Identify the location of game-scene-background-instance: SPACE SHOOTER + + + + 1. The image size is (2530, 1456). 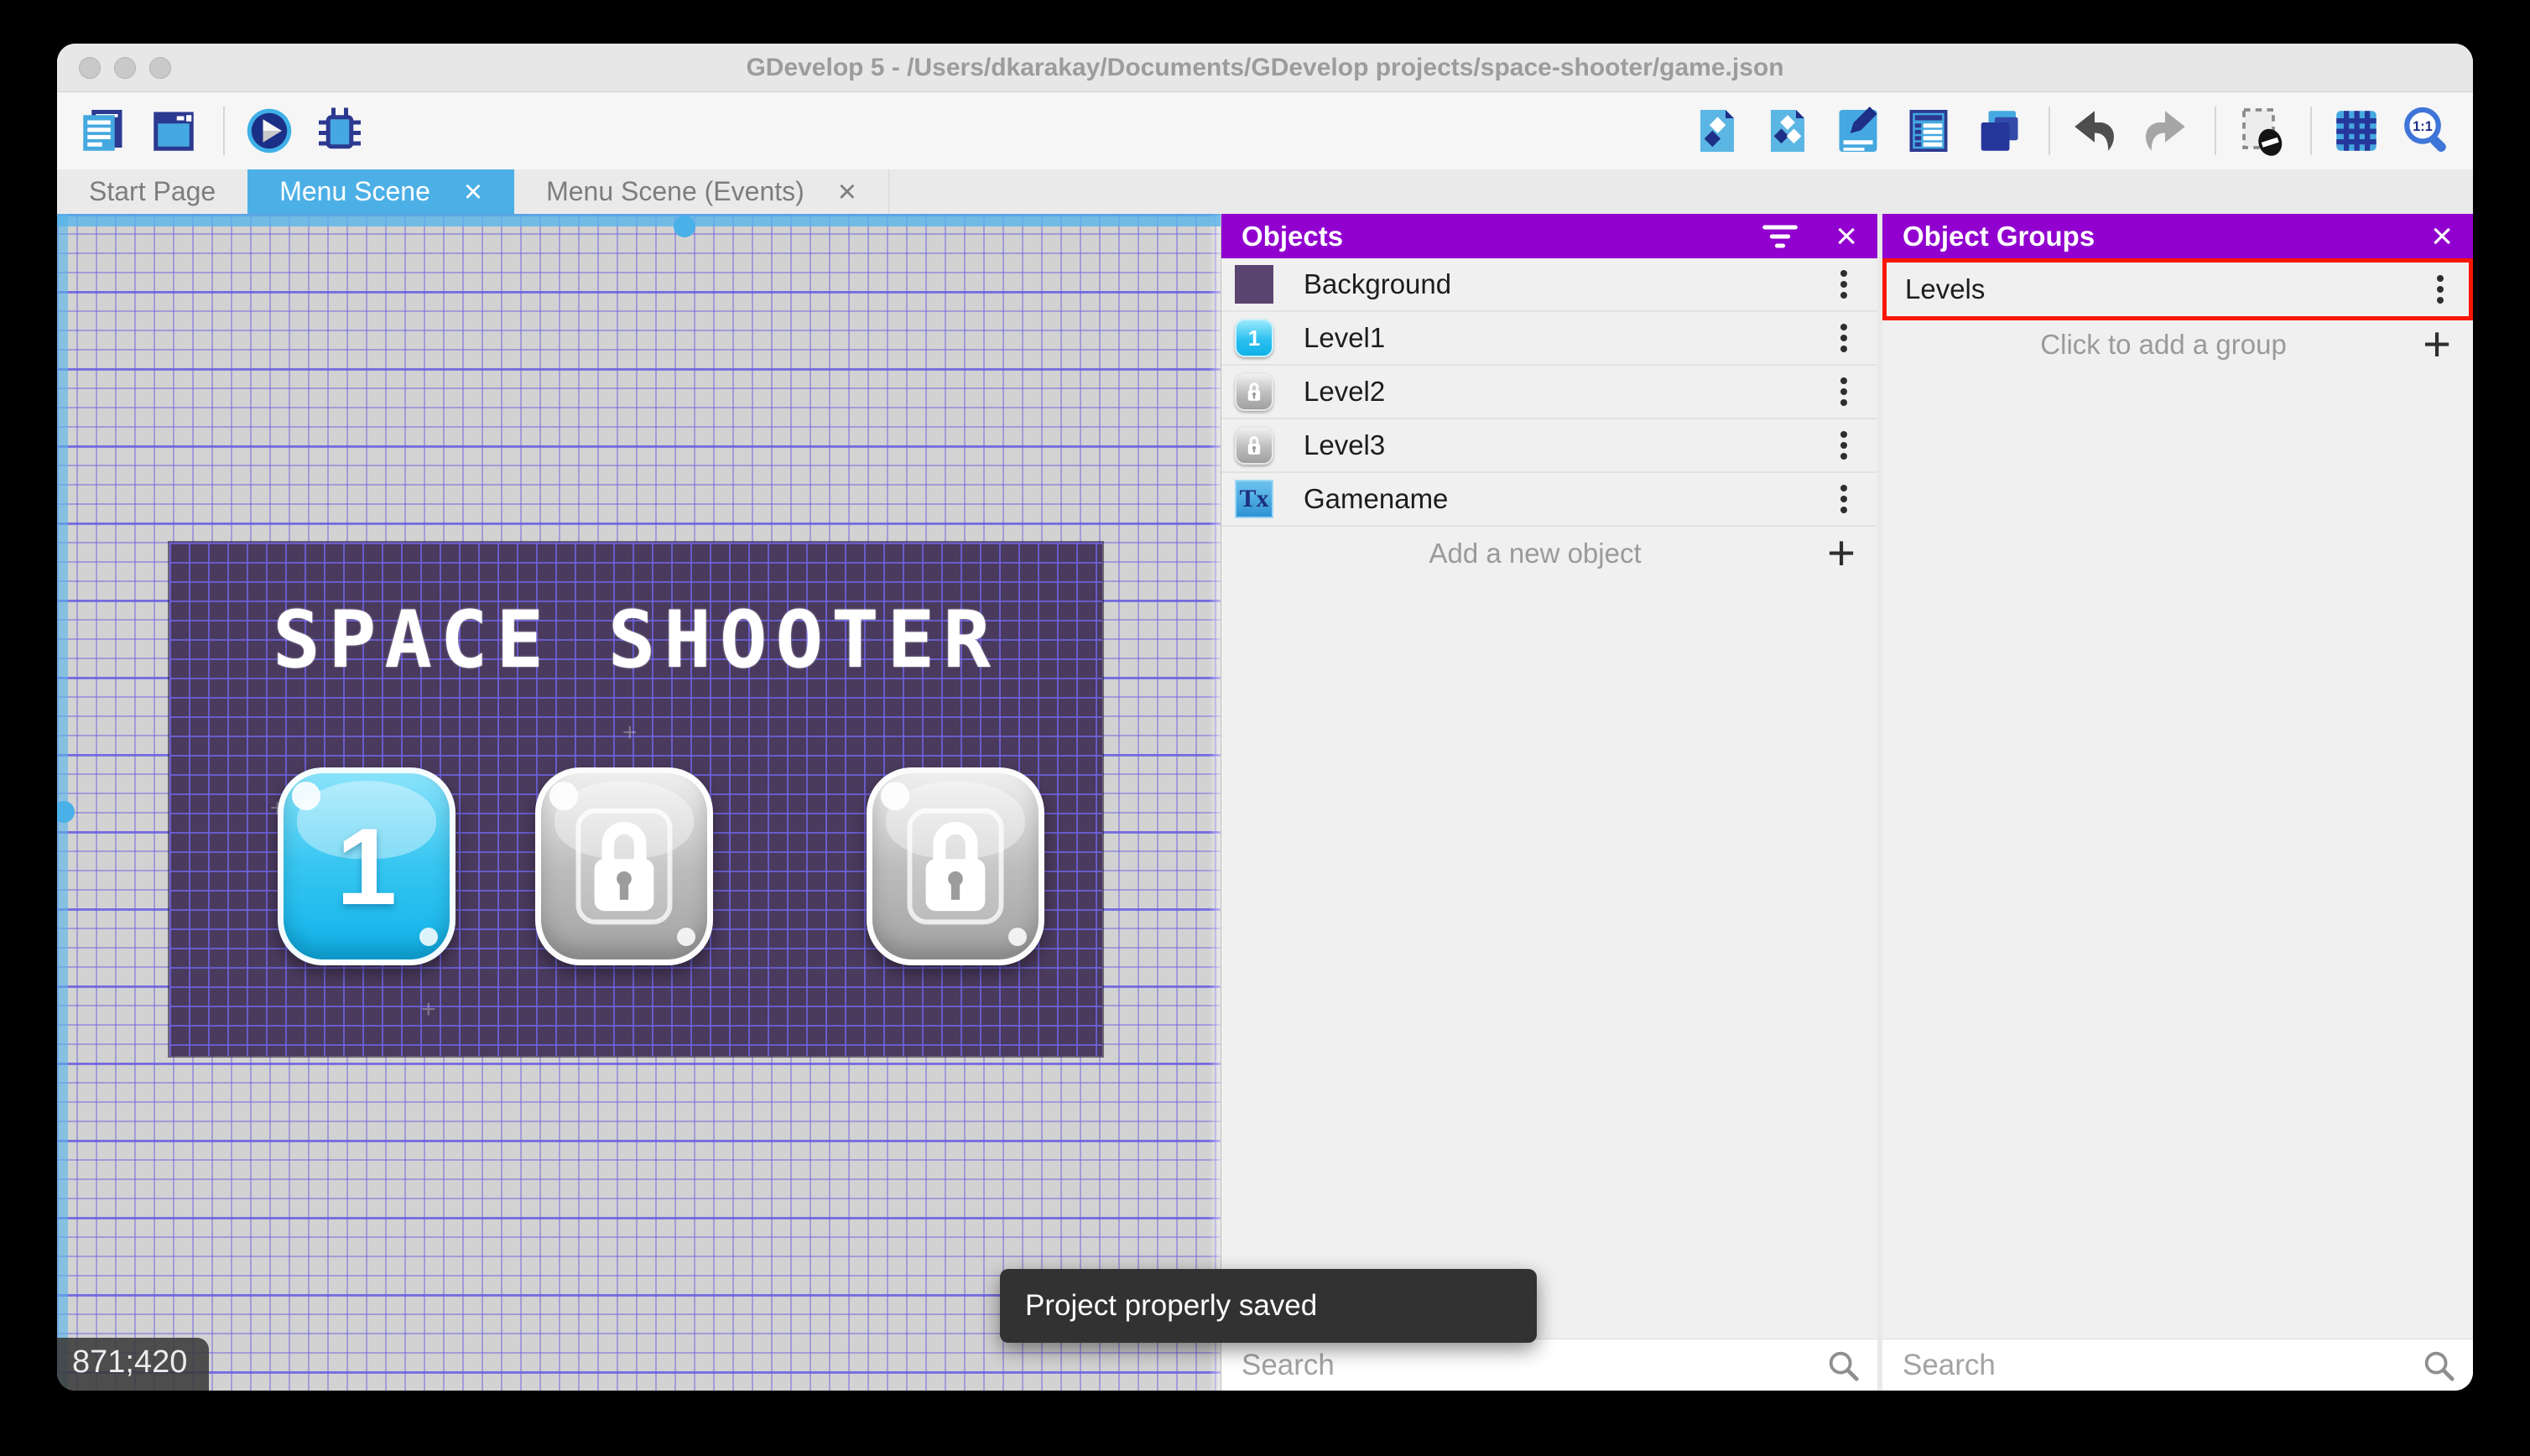
(635, 799).